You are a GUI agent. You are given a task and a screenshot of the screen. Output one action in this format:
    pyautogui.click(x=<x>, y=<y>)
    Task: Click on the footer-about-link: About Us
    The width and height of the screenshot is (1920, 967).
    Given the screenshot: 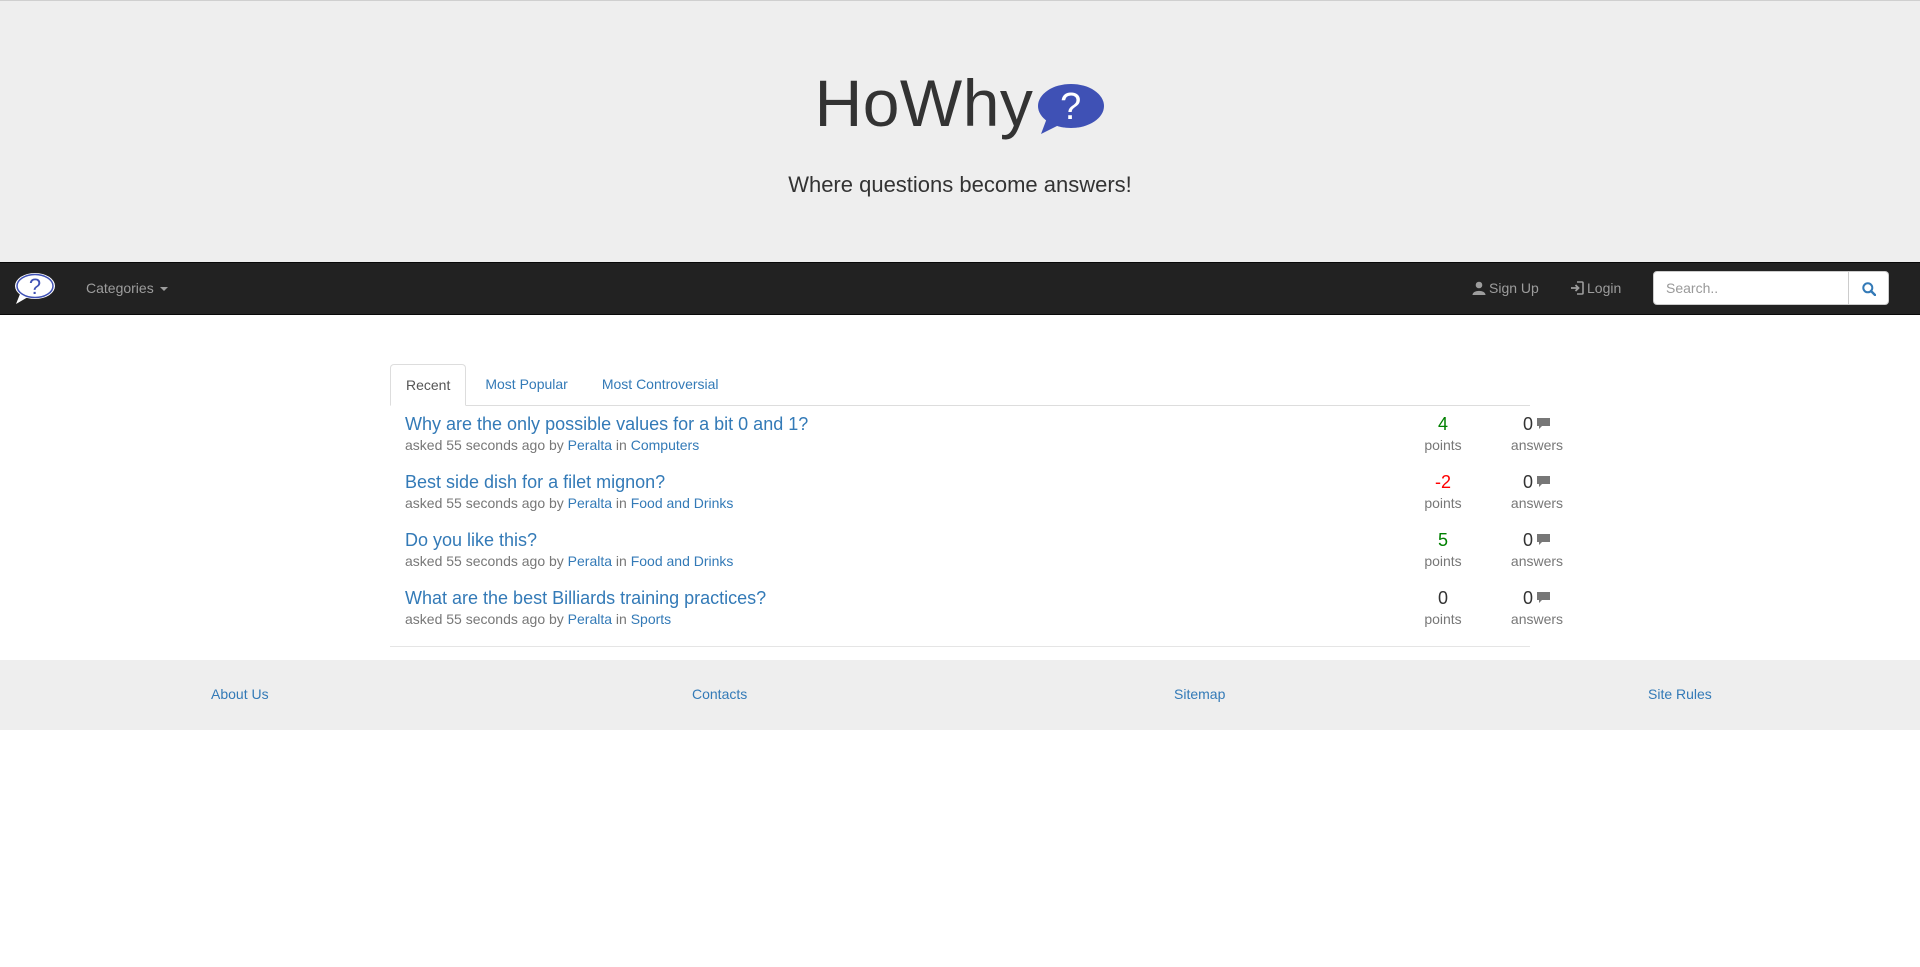 What is the action you would take?
    pyautogui.click(x=240, y=694)
    